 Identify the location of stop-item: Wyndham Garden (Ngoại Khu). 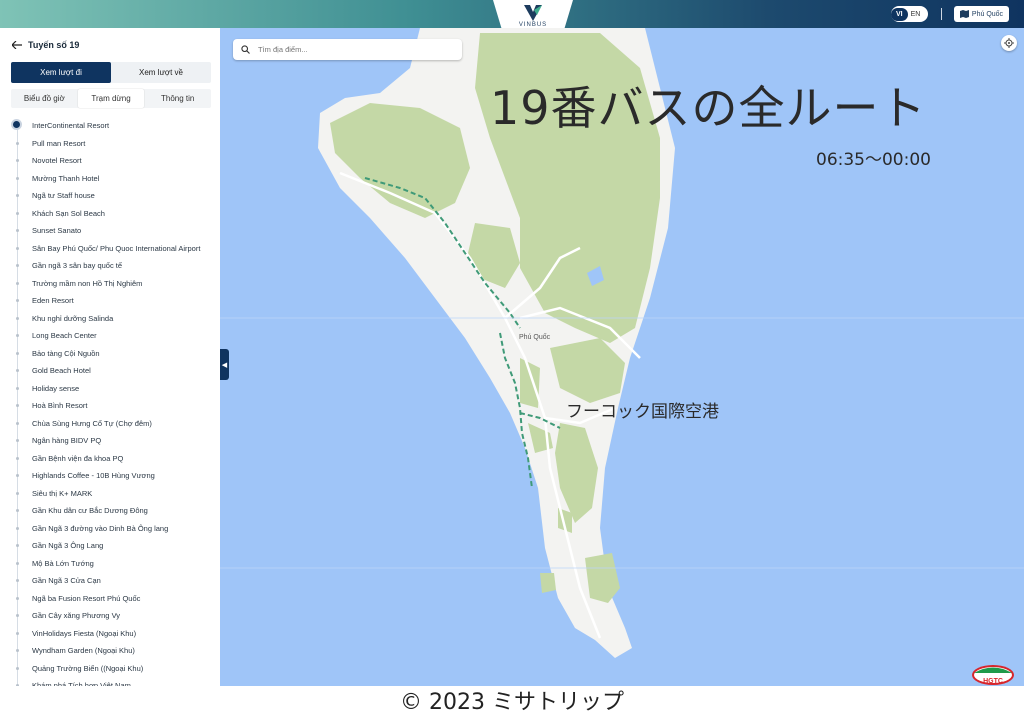
(110, 651).